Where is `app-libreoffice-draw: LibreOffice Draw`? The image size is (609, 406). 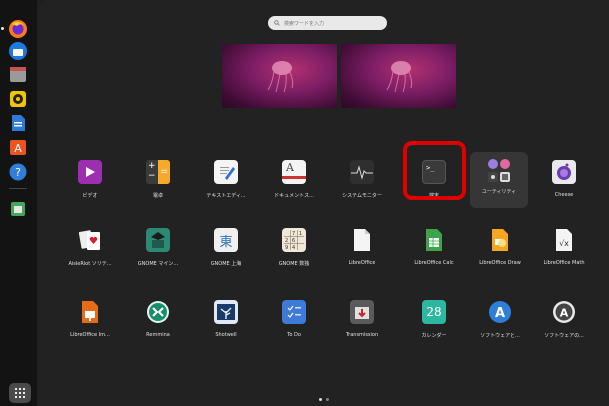 app-libreoffice-draw: LibreOffice Draw is located at coordinates (500, 246).